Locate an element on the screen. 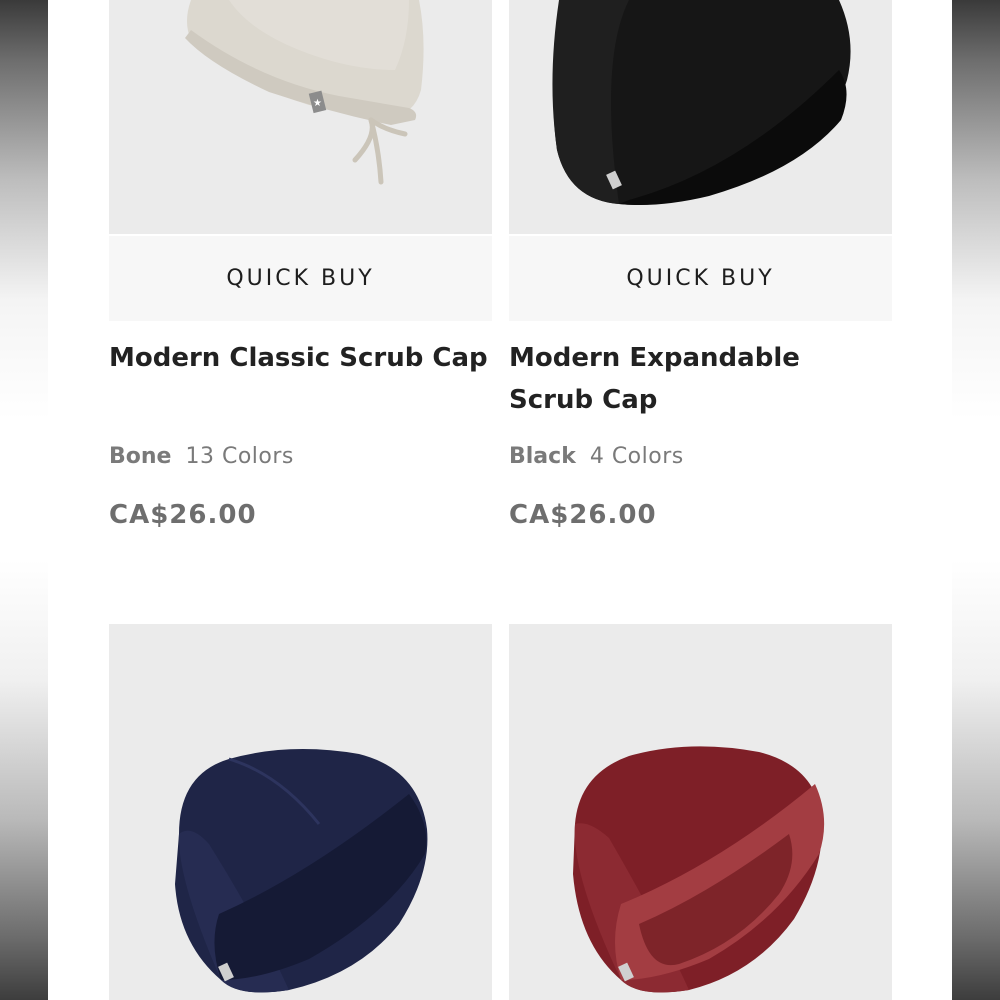 The height and width of the screenshot is (1000, 1000). color-count: 4 Colors is located at coordinates (637, 456).